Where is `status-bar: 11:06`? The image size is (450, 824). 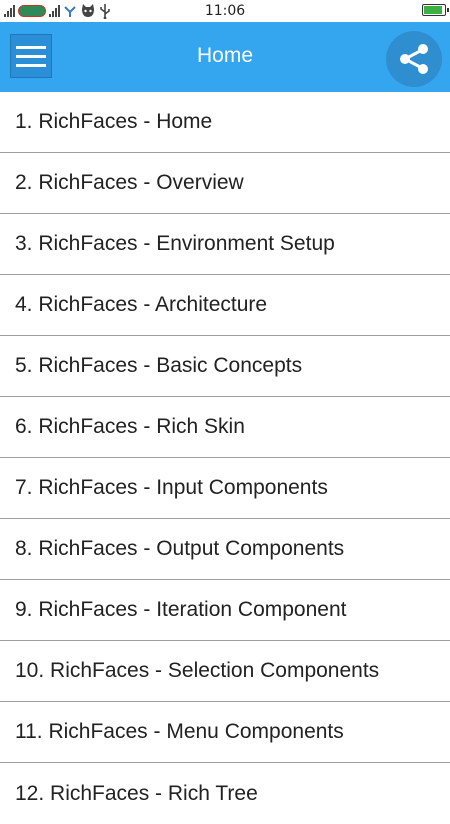
status-bar: 11:06 is located at coordinates (225, 11).